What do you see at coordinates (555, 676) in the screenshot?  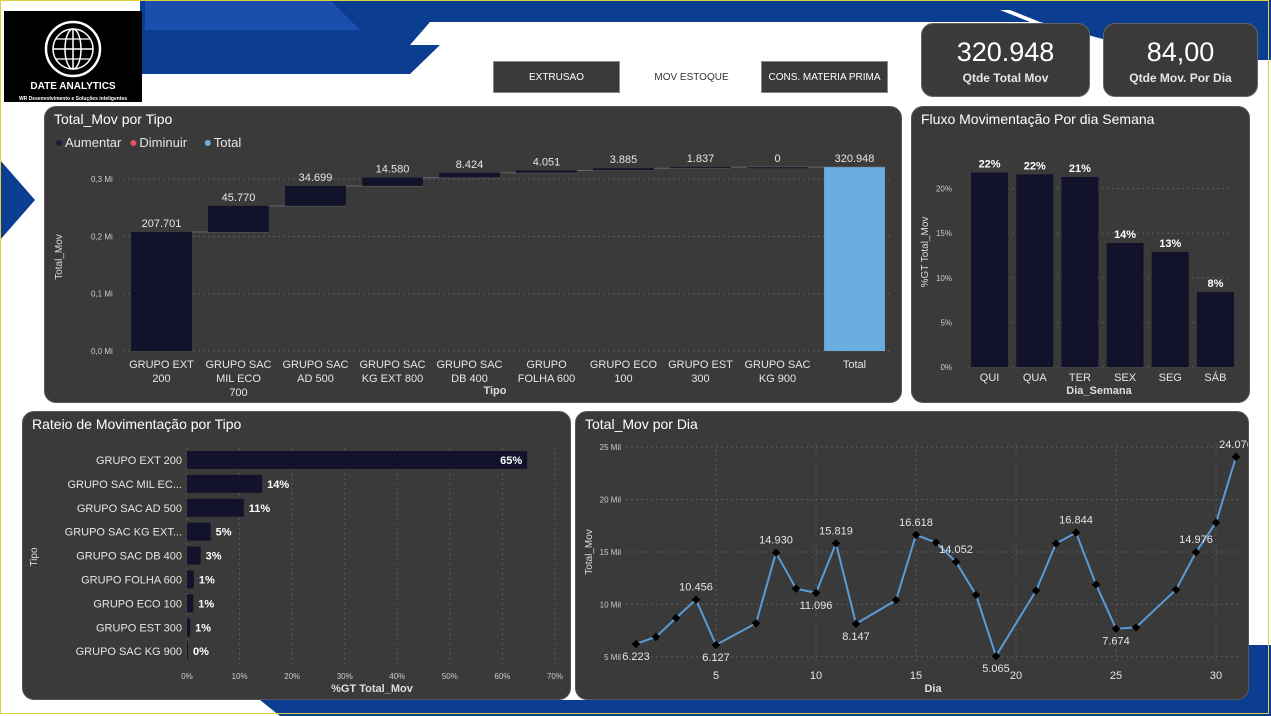 I see `x-tick-label: 70%` at bounding box center [555, 676].